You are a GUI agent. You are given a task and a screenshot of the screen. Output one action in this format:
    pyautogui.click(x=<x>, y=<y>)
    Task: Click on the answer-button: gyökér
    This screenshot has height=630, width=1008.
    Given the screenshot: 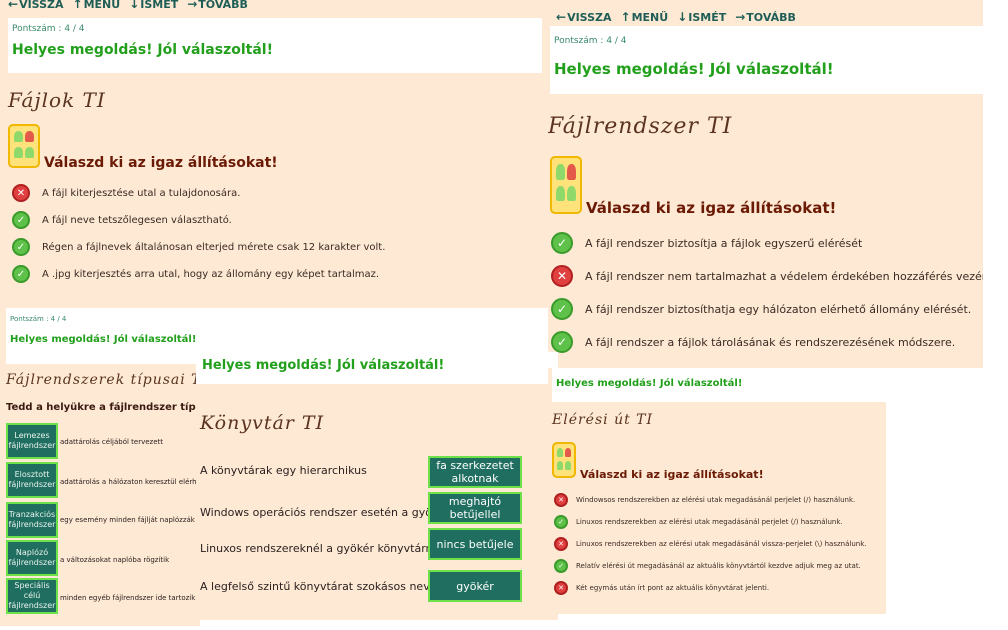 What is the action you would take?
    pyautogui.click(x=475, y=586)
    